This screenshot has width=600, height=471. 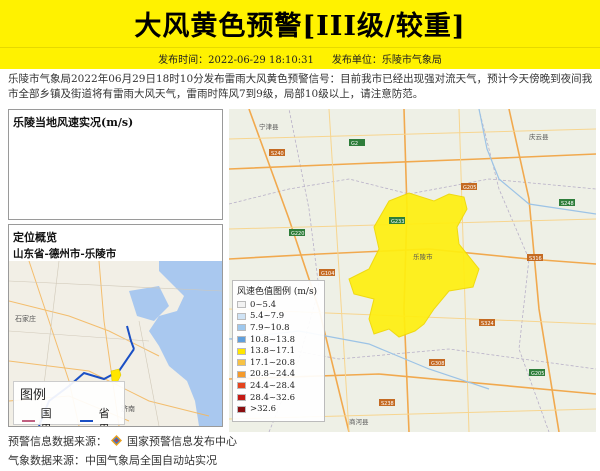 I want to click on wind-legend-item: 24.4~28.4, so click(x=278, y=386).